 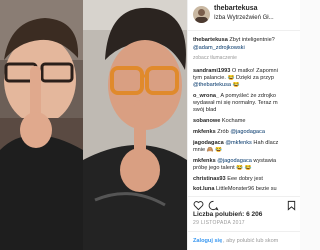 I want to click on comment-text: wystawia, so click(x=264, y=161).